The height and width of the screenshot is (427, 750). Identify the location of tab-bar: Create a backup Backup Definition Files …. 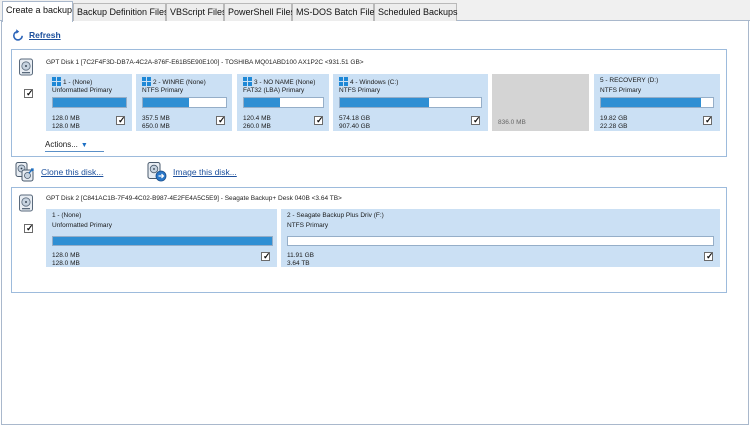
(375, 11).